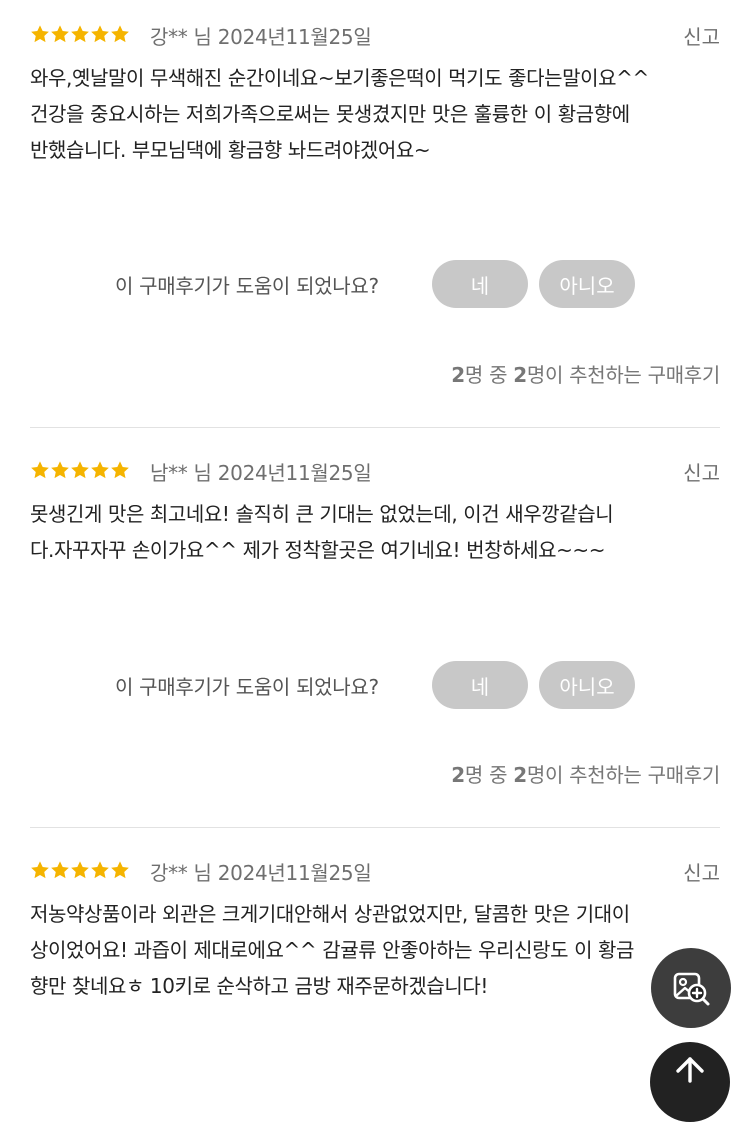 Image resolution: width=750 pixels, height=1122 pixels. Describe the element at coordinates (339, 78) in the screenshot. I see `review-text-line: 와우,옛날말이 무색해진 순간이네요~보기좋은떡이 먹기도 좋다는말이요^^` at that location.